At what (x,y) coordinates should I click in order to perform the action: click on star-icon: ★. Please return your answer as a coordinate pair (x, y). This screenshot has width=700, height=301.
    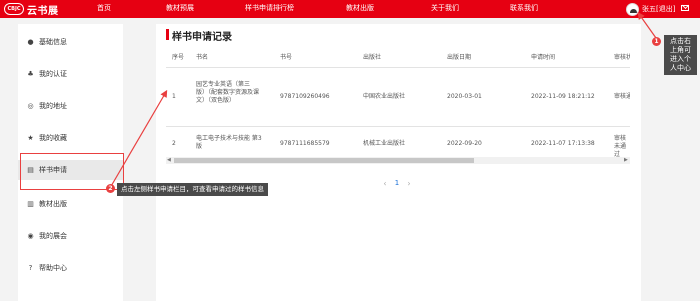
    Looking at the image, I should click on (30, 137).